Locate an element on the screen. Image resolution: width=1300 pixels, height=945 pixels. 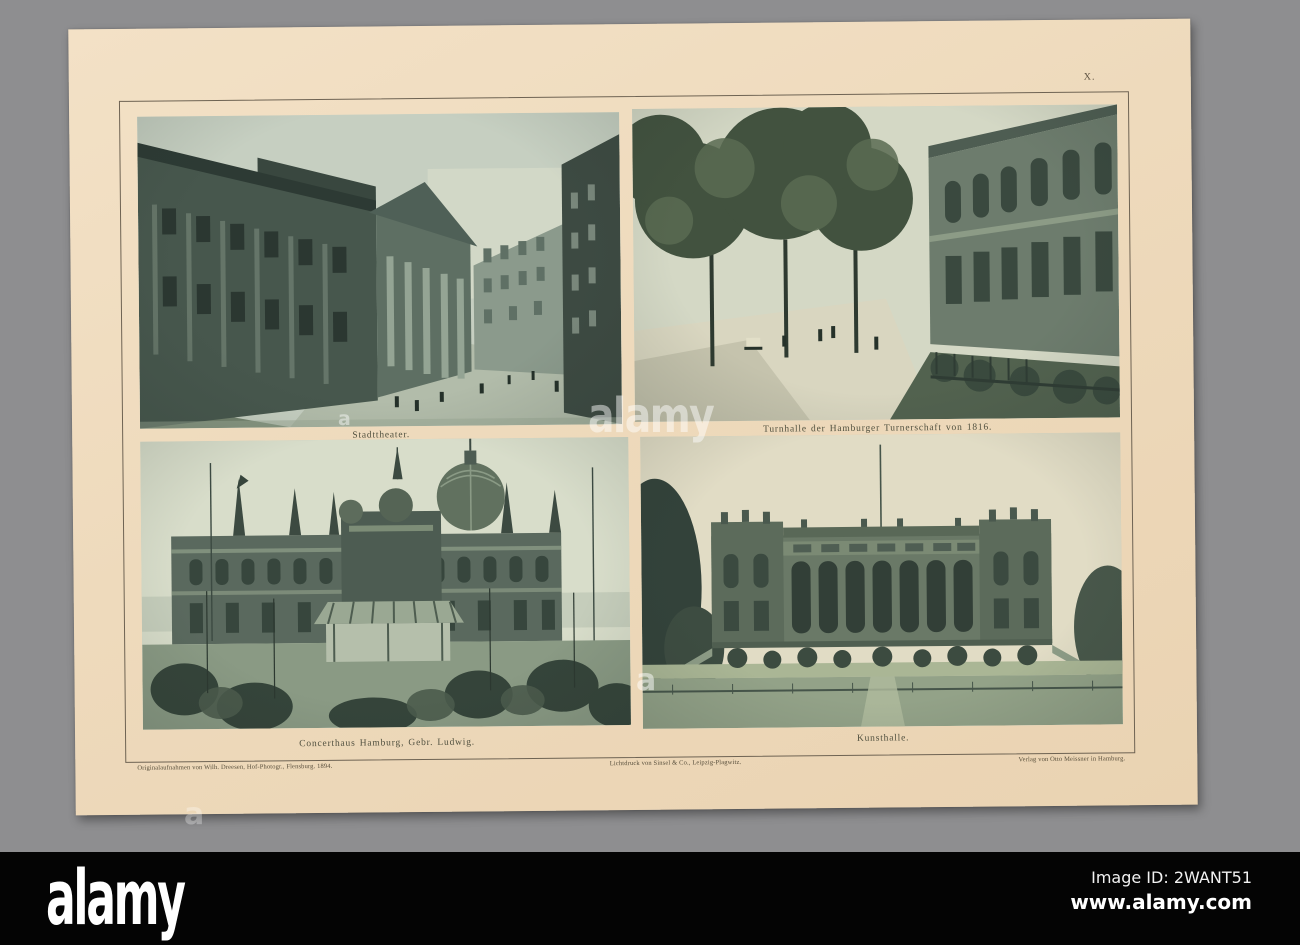
photo-kunsthalle is located at coordinates (881, 580).